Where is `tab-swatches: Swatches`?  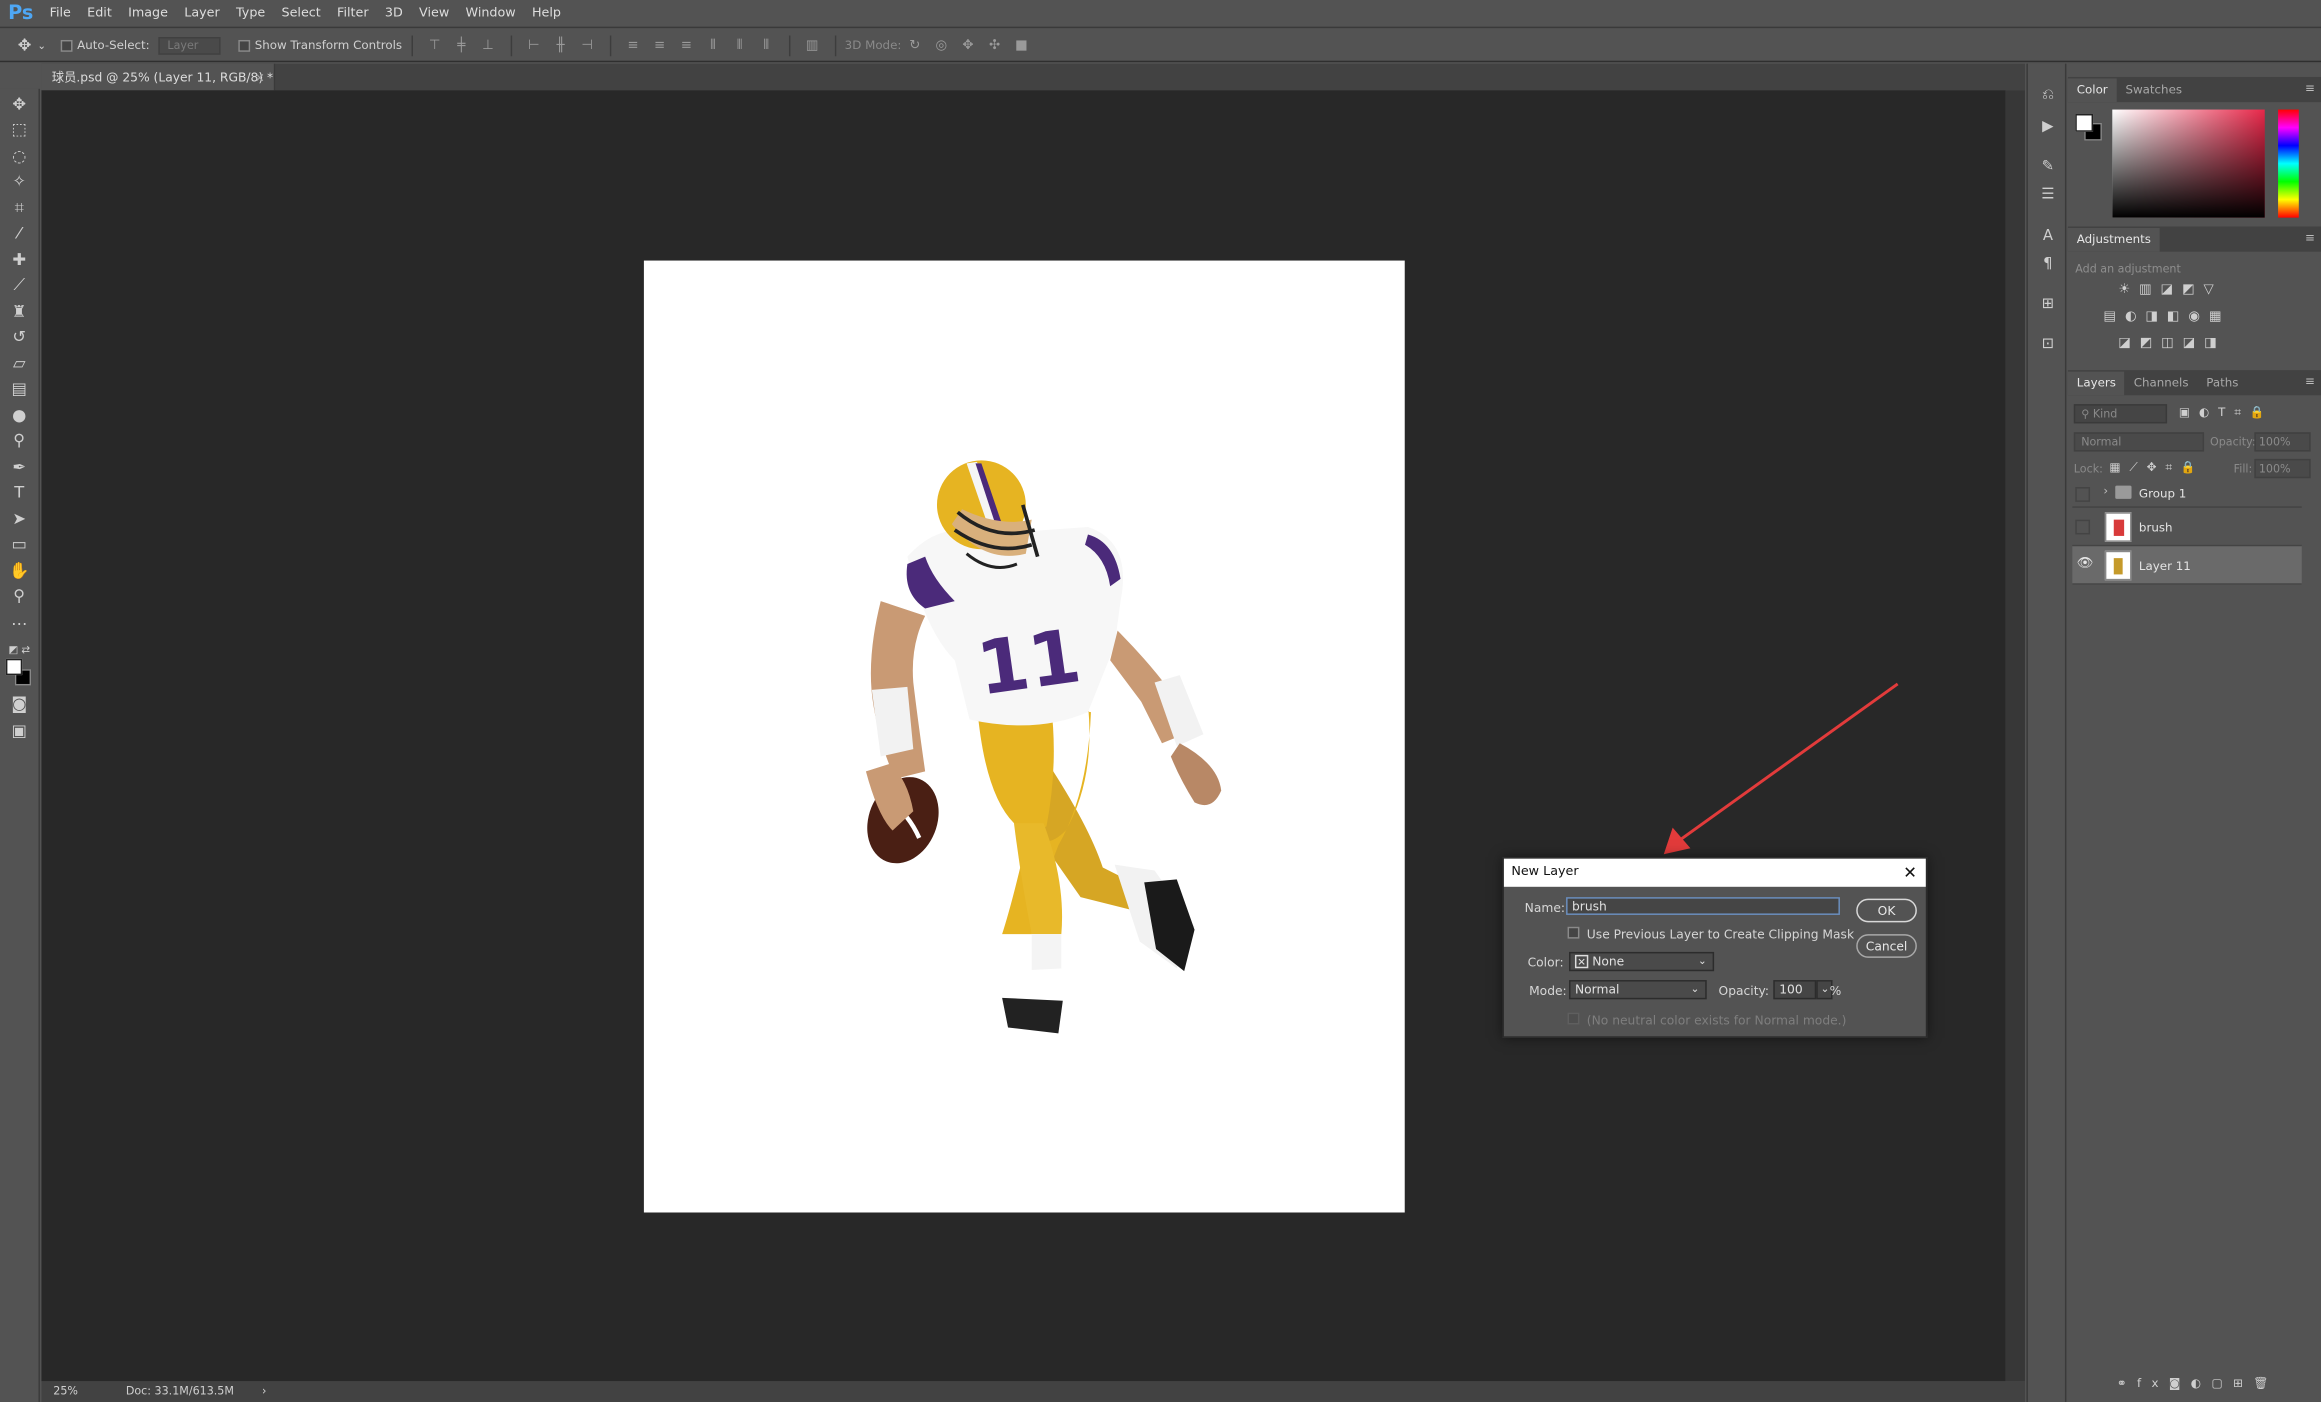
tab-swatches: Swatches is located at coordinates (2154, 90).